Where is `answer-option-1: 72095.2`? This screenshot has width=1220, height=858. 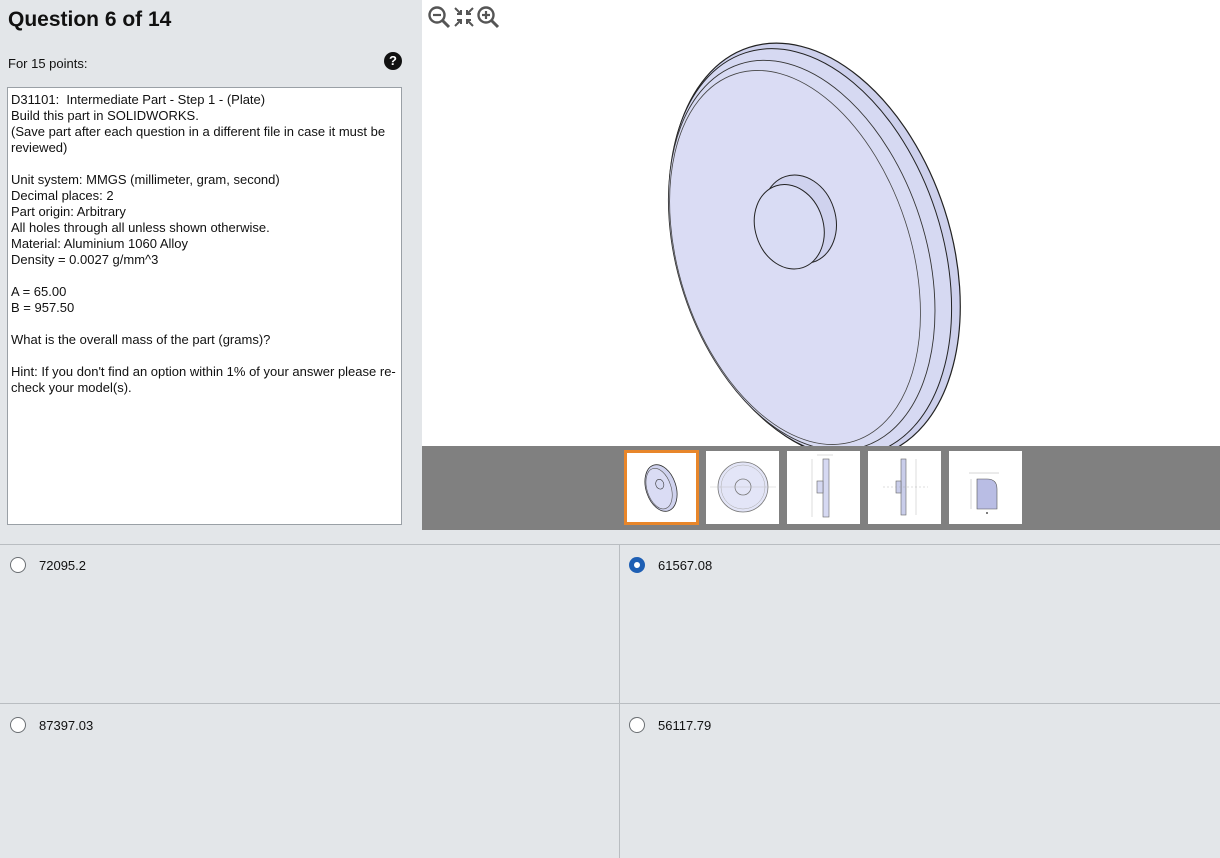 answer-option-1: 72095.2 is located at coordinates (48, 565).